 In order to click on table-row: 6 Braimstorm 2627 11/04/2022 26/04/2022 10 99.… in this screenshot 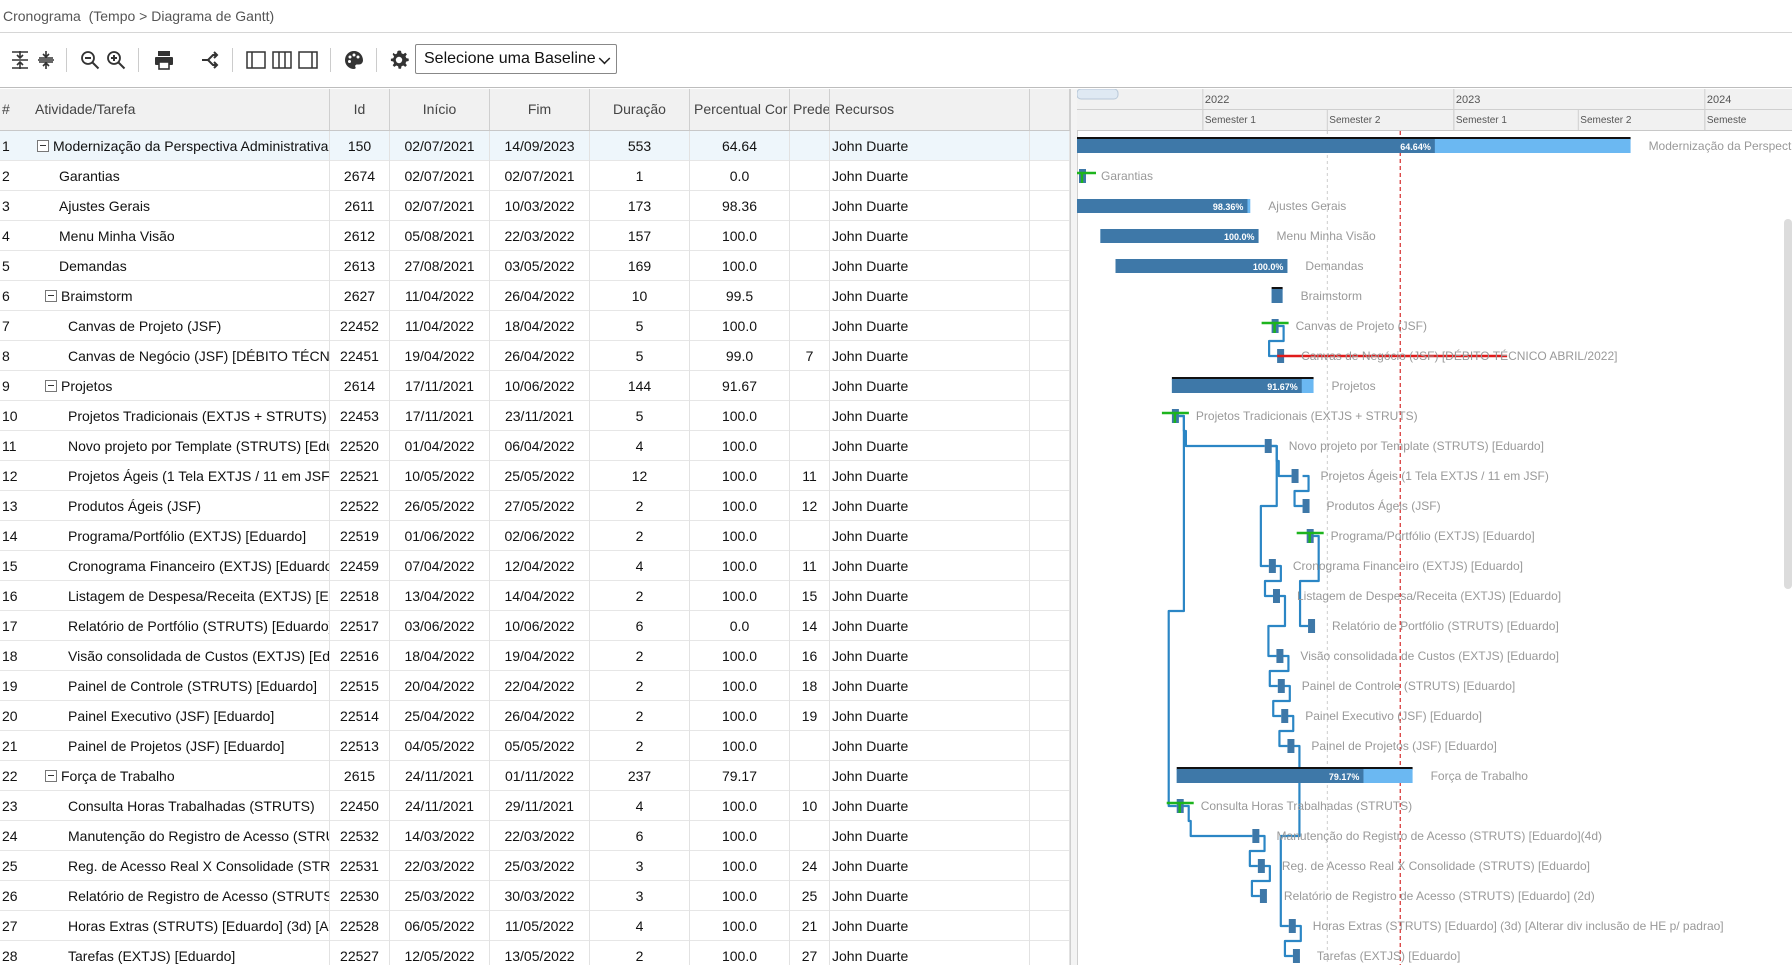, I will do `click(535, 296)`.